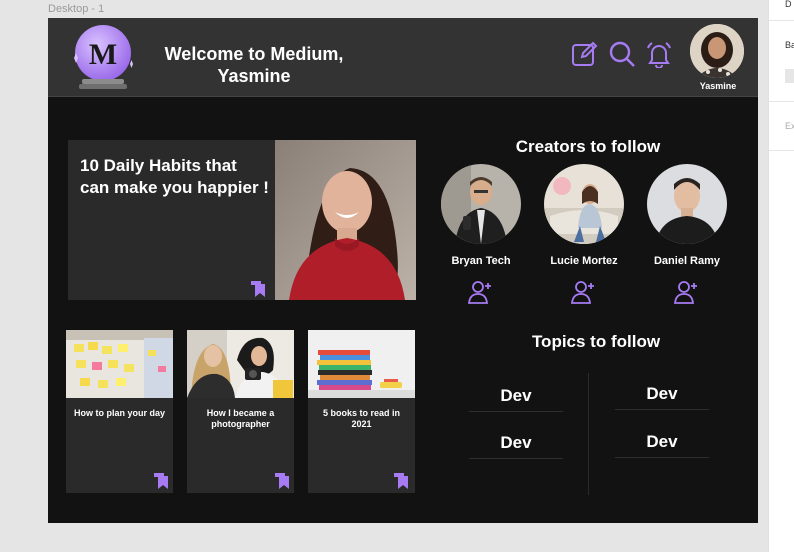 Image resolution: width=794 pixels, height=552 pixels. What do you see at coordinates (240, 418) in the screenshot?
I see `article-title: How I became a photographer` at bounding box center [240, 418].